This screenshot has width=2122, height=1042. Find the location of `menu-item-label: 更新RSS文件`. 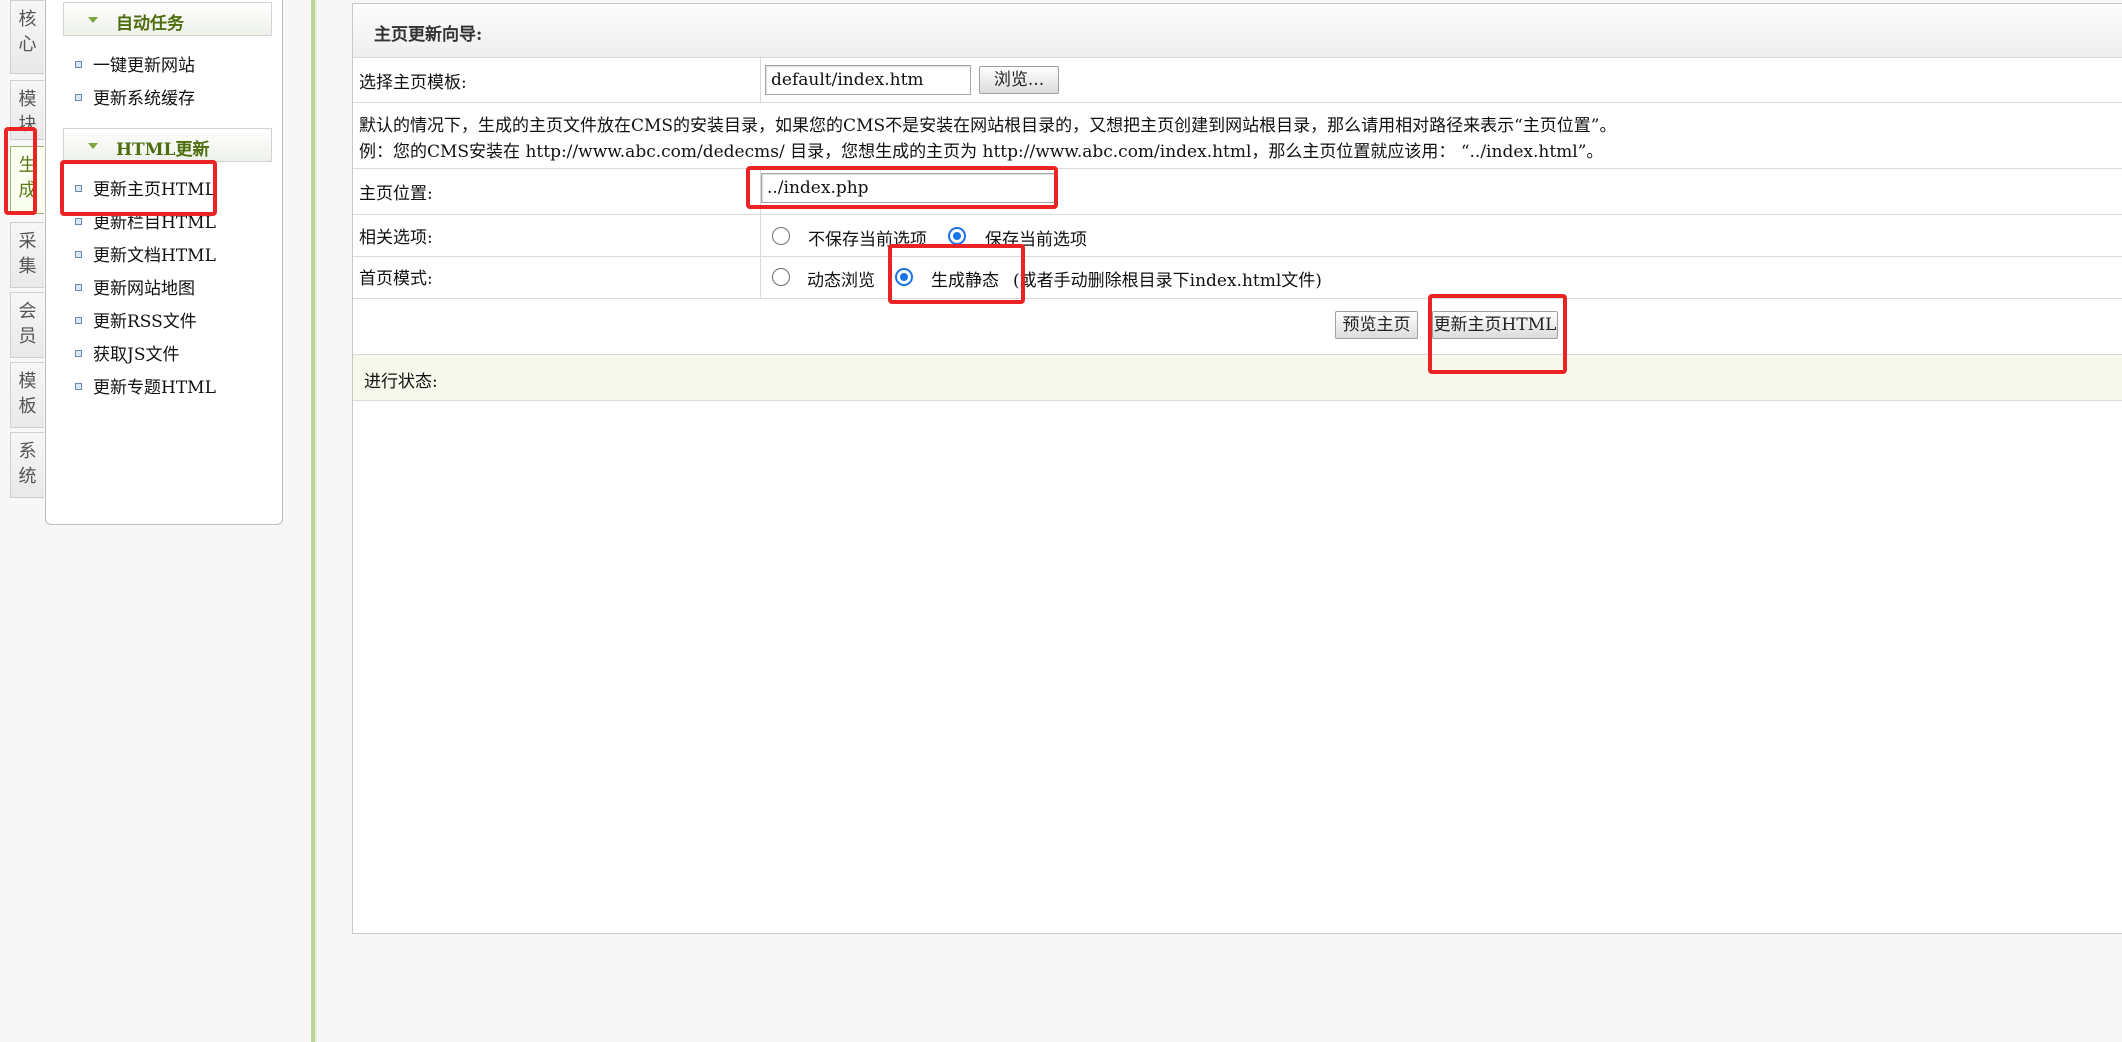

menu-item-label: 更新RSS文件 is located at coordinates (145, 322).